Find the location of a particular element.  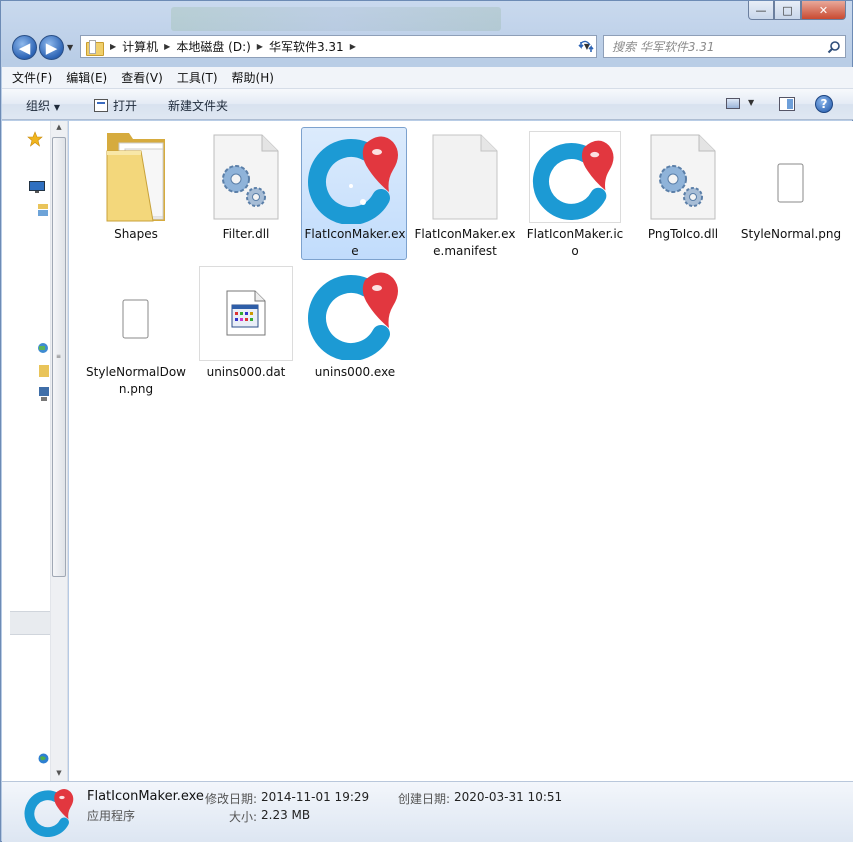

open-icon is located at coordinates (101, 105).